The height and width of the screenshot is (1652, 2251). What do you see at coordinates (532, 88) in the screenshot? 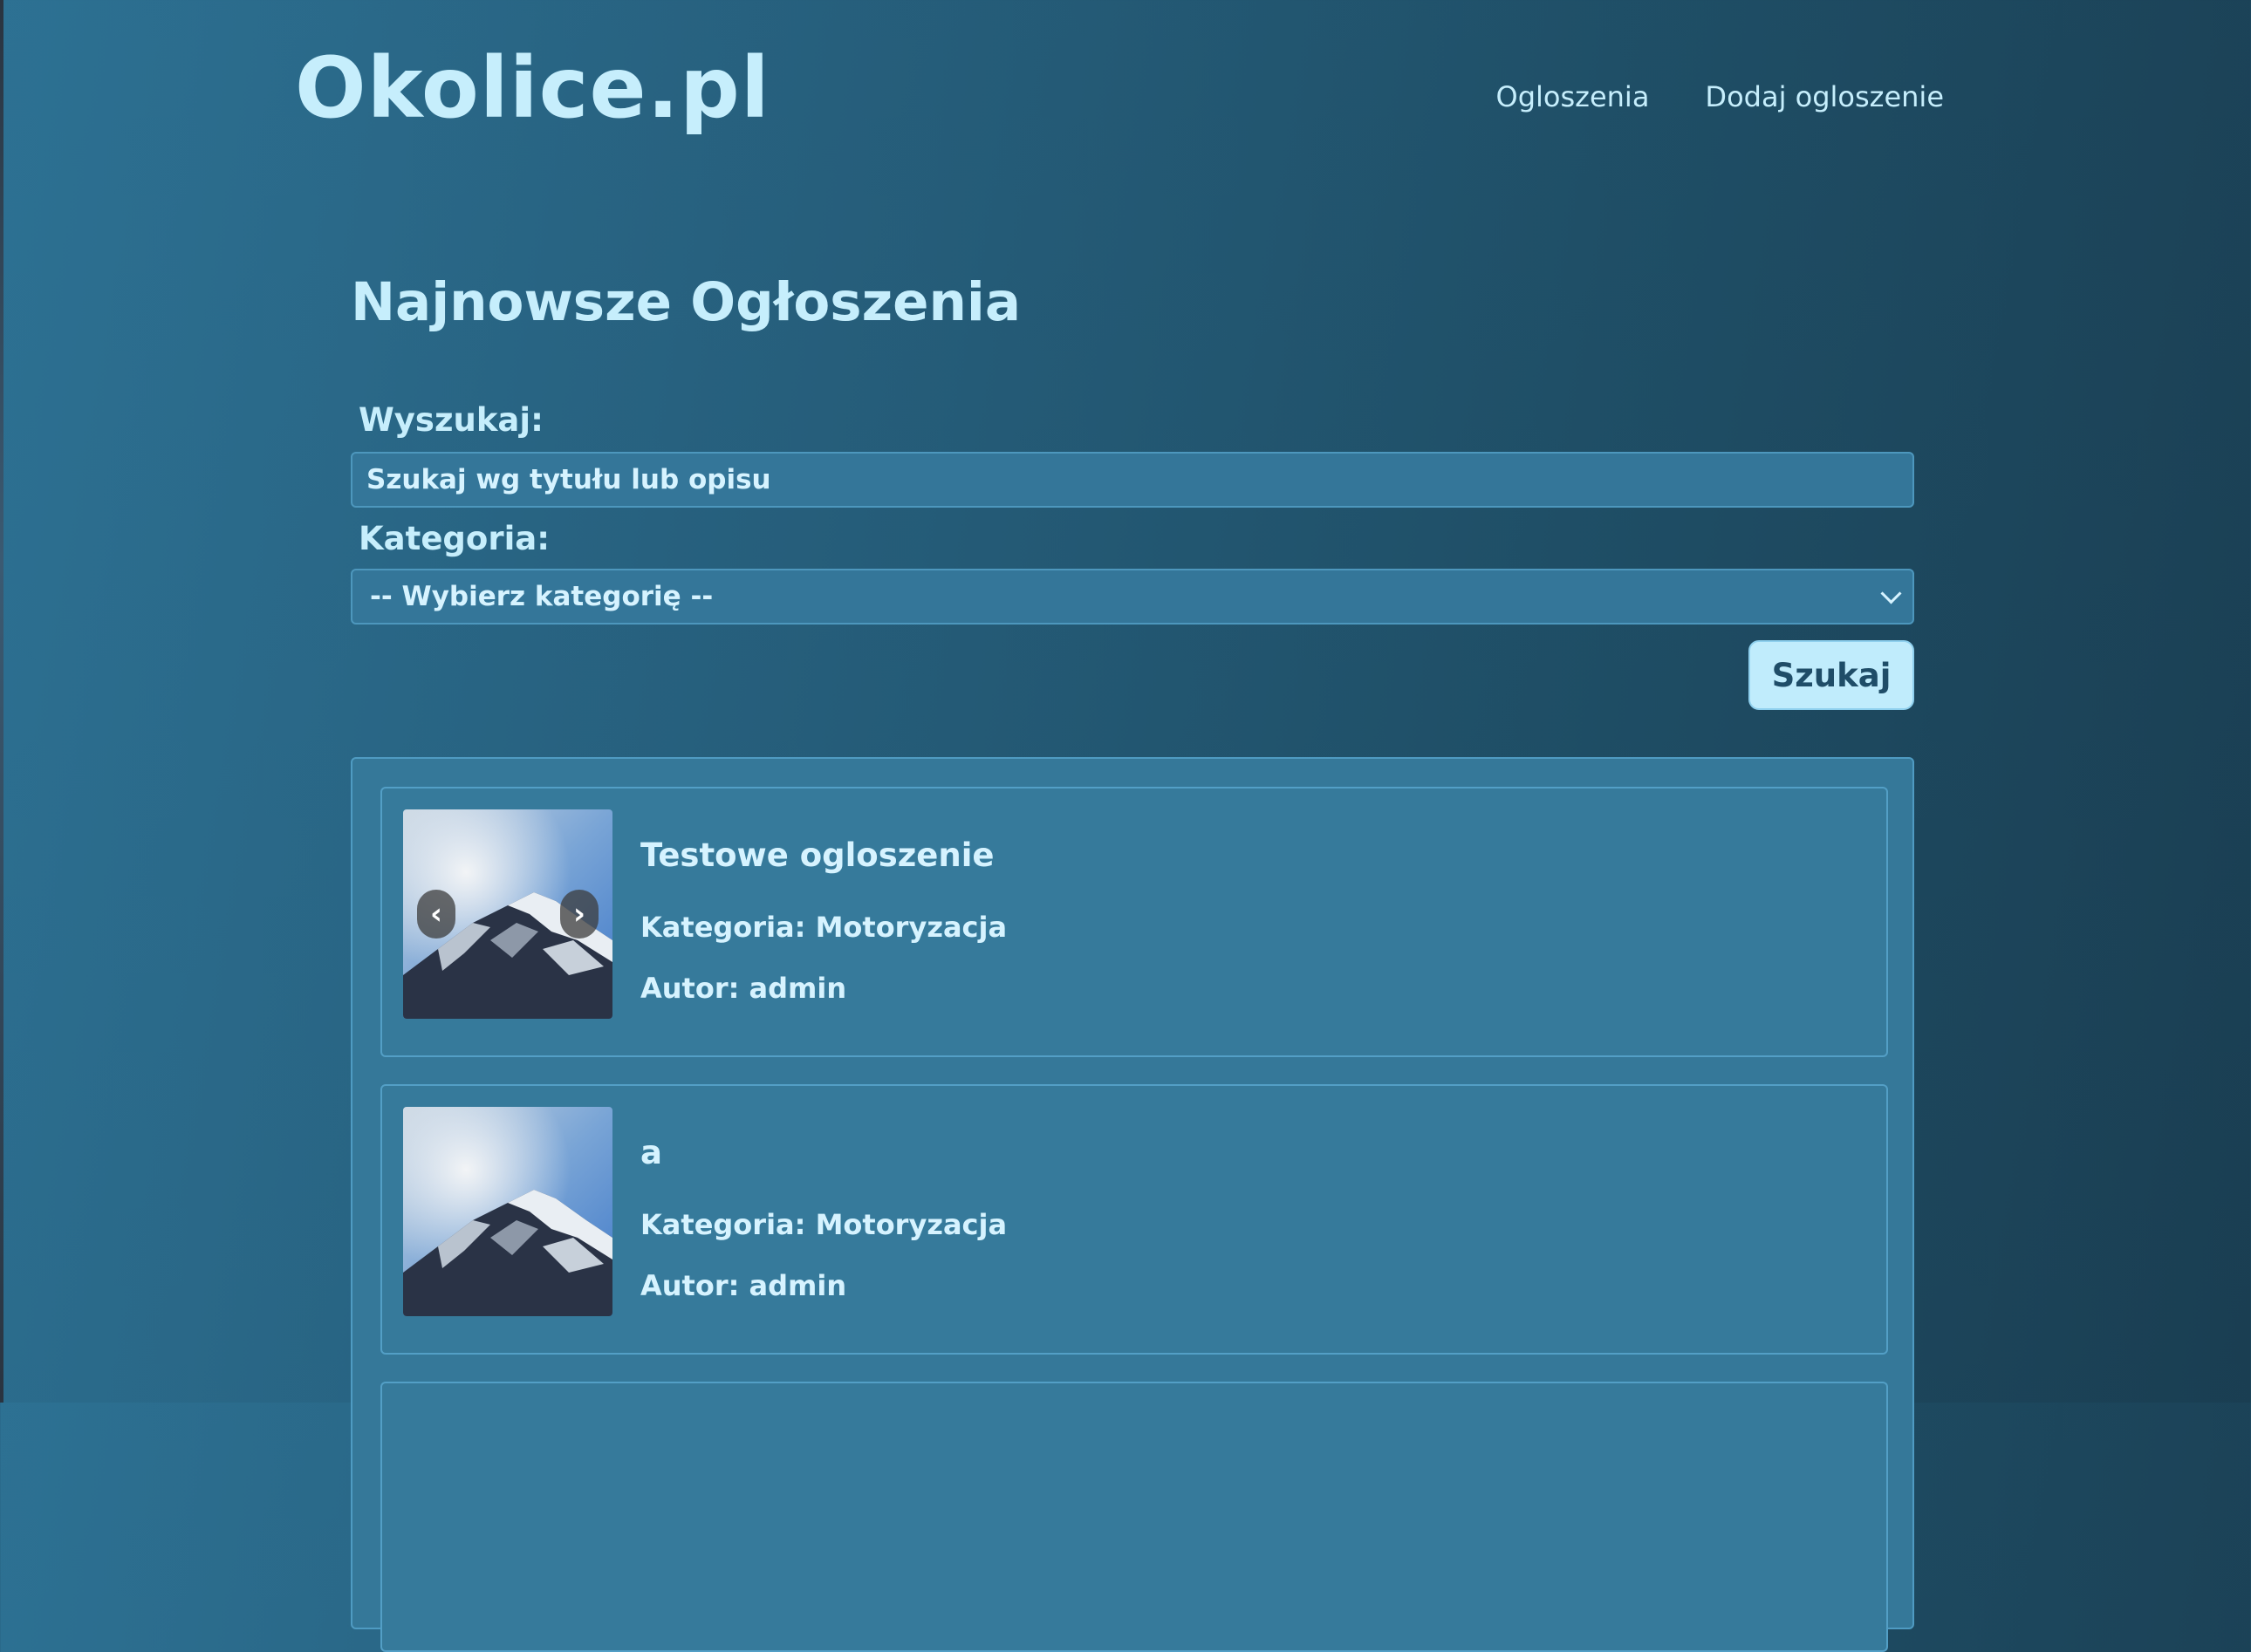
I see `site-logo: Okolice.pl` at bounding box center [532, 88].